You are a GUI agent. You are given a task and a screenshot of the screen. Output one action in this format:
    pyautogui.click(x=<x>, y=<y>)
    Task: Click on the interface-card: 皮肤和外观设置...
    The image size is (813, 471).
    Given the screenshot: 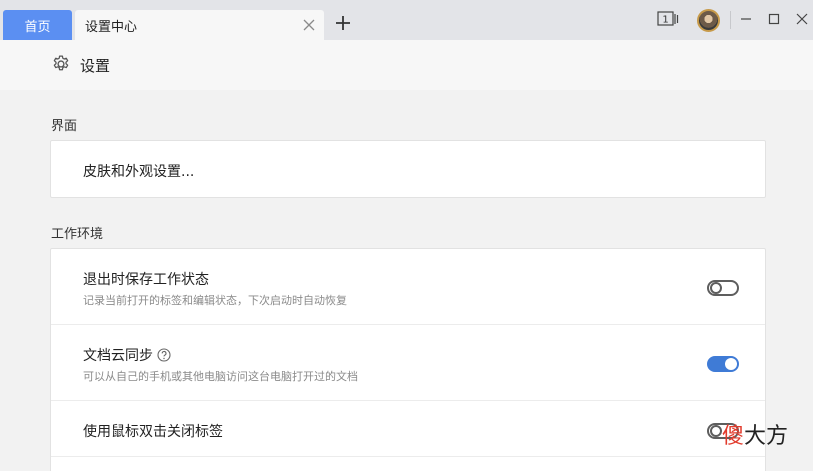 What is the action you would take?
    pyautogui.click(x=408, y=169)
    